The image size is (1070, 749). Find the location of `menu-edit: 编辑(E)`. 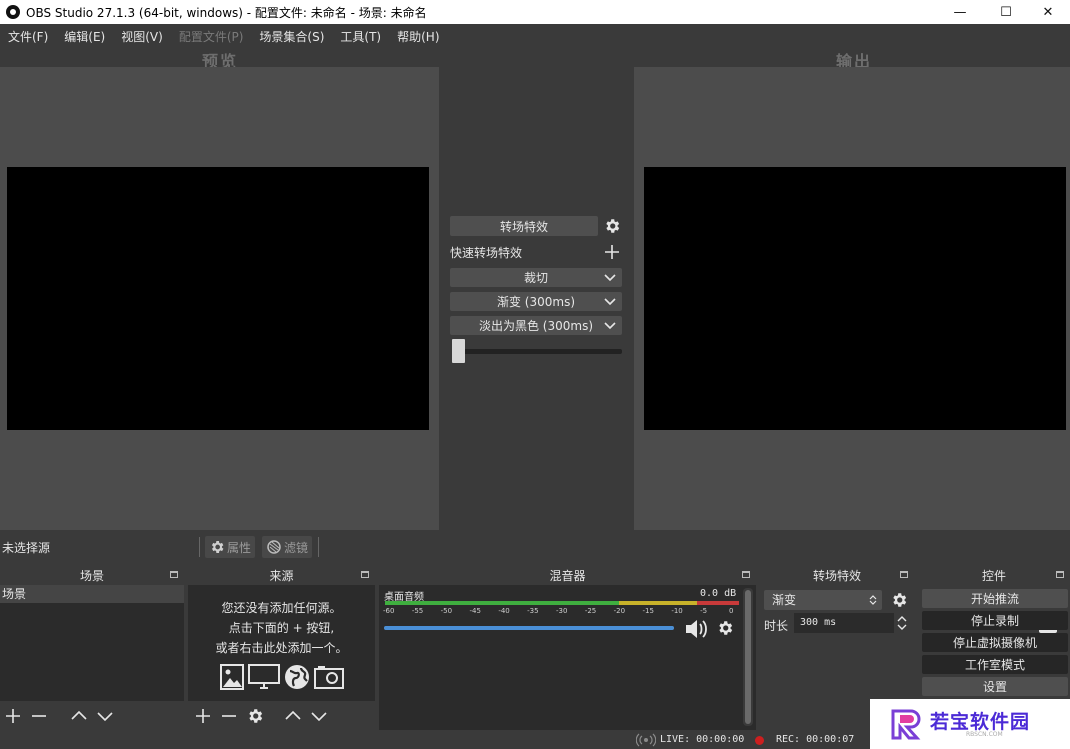

menu-edit: 编辑(E) is located at coordinates (84, 36).